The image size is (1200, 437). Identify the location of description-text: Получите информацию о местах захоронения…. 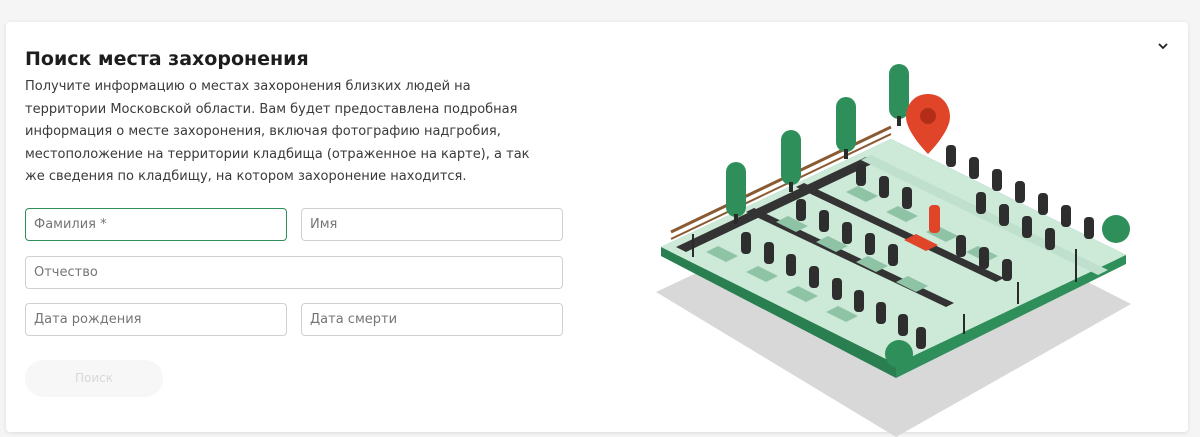
(277, 131).